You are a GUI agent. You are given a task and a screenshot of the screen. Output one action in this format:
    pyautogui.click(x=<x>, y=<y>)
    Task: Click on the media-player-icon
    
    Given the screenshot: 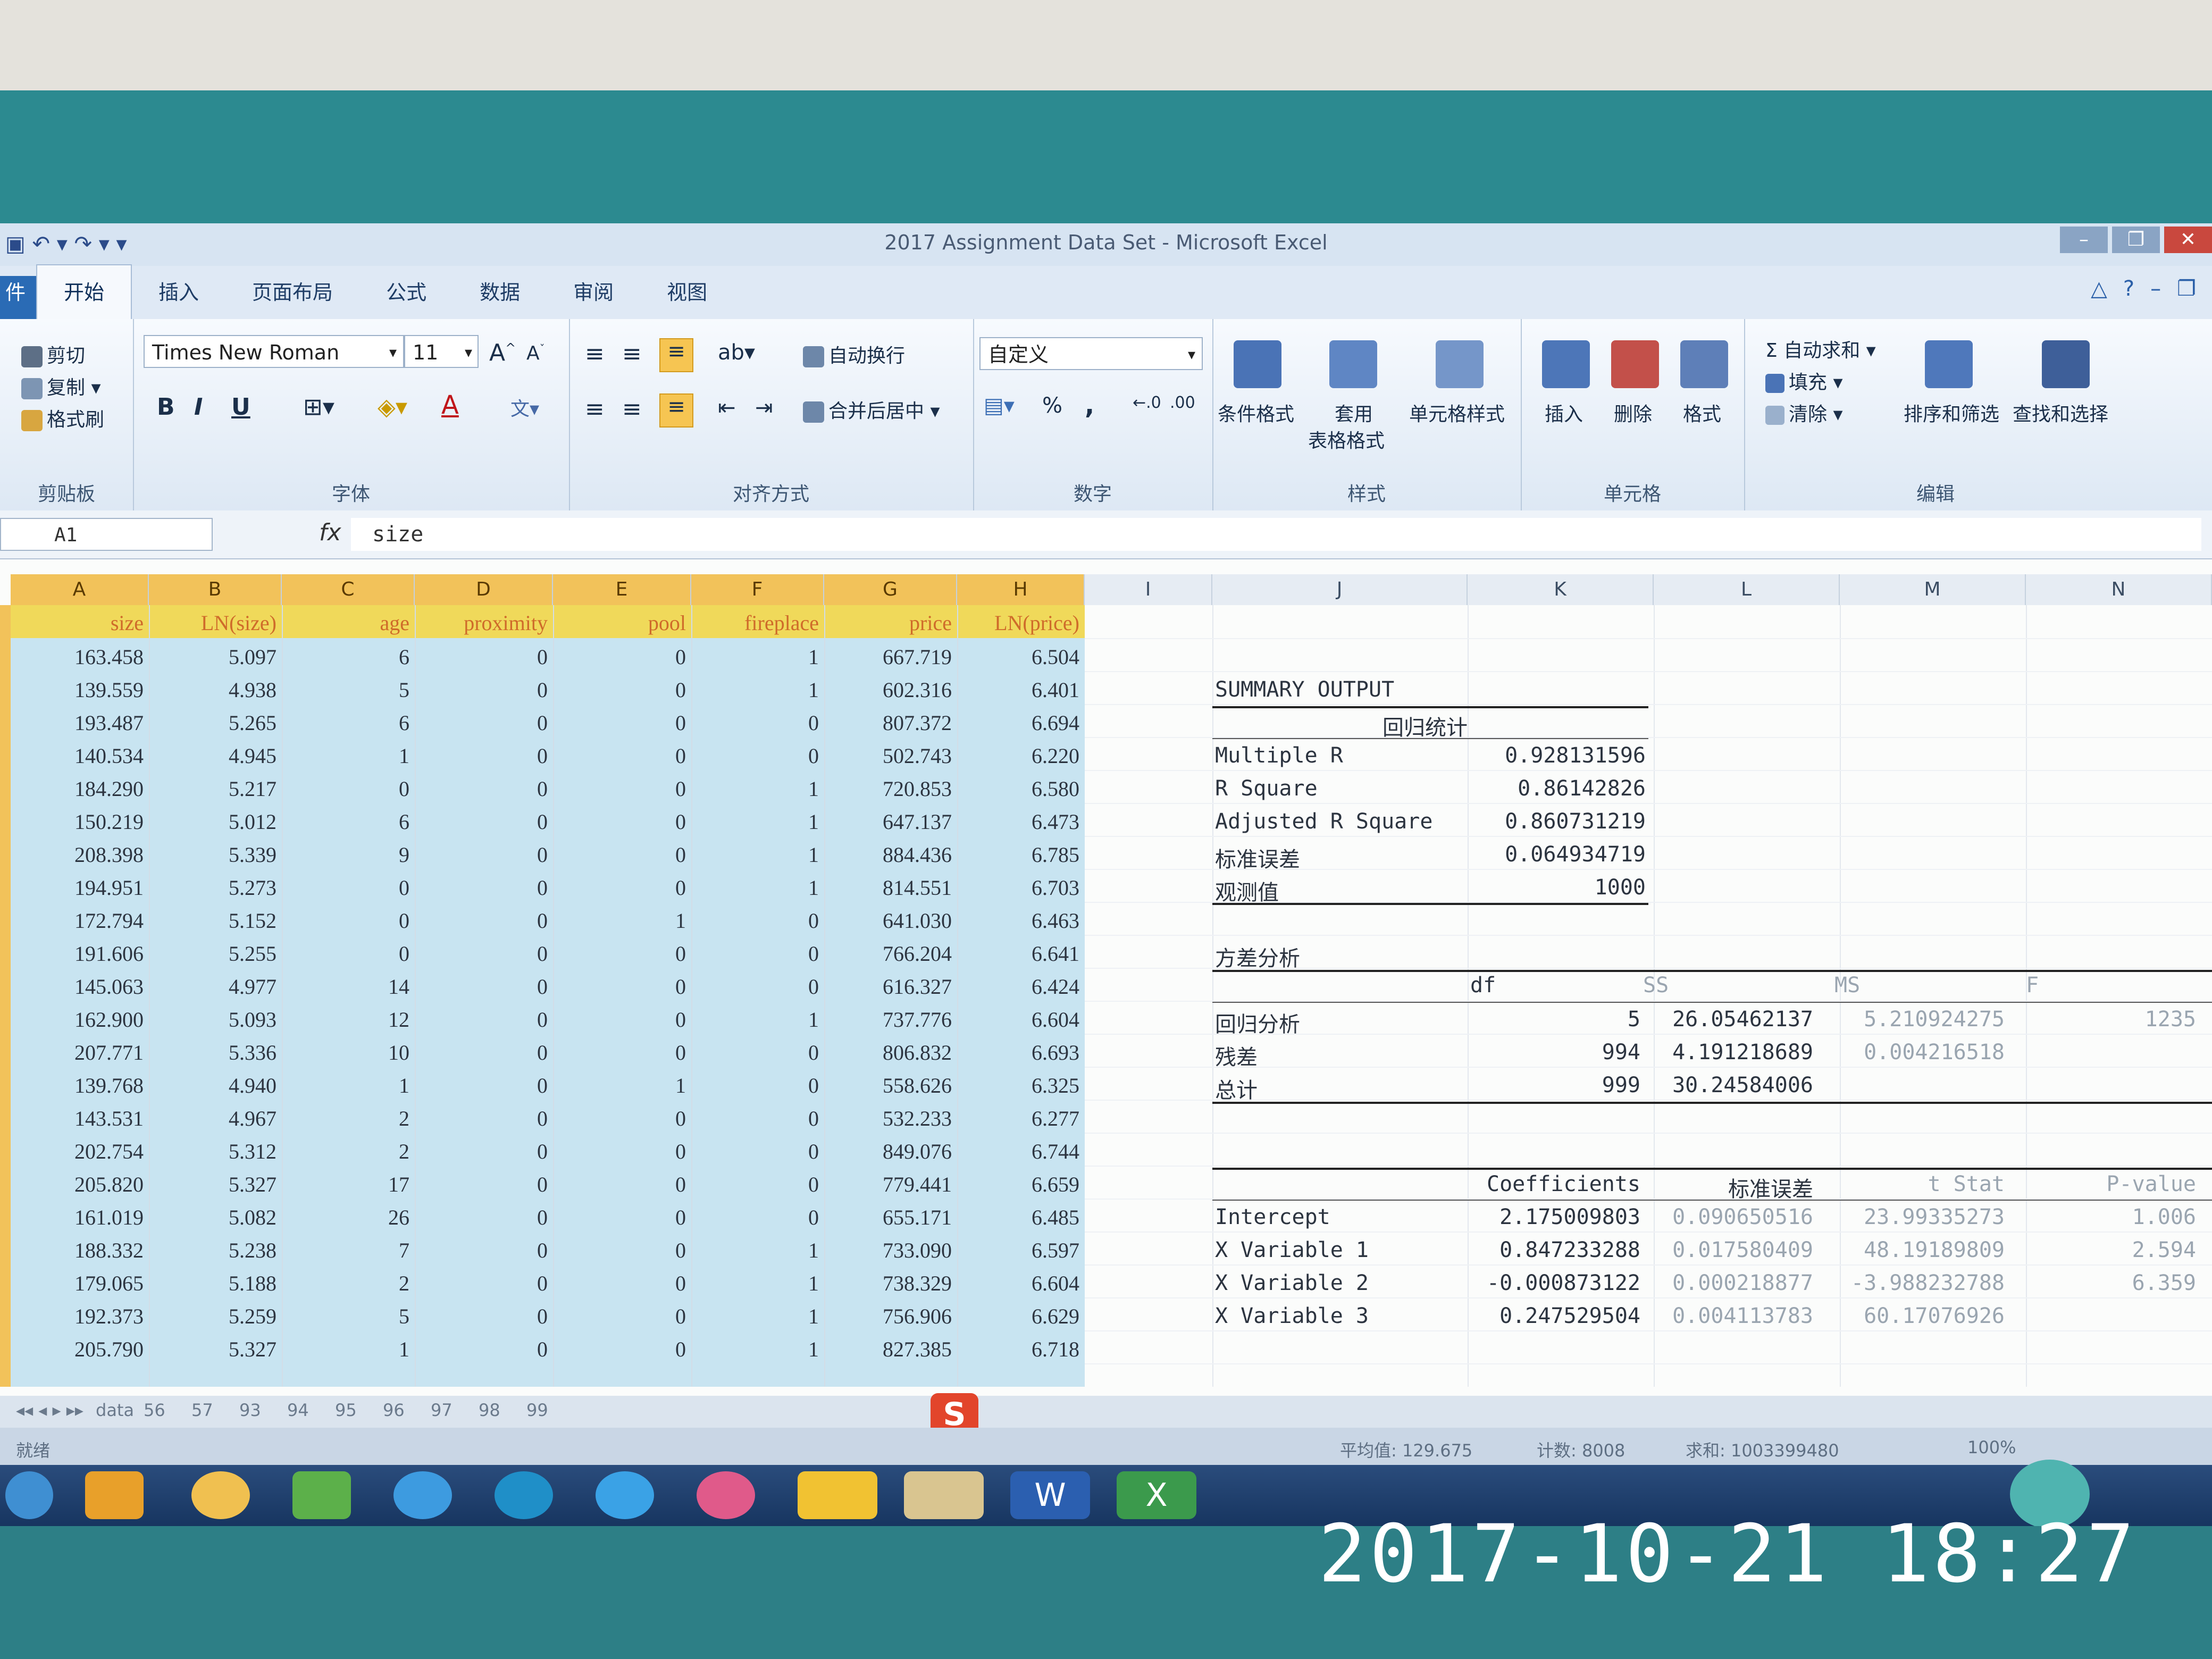 What is the action you would take?
    pyautogui.click(x=524, y=1495)
    